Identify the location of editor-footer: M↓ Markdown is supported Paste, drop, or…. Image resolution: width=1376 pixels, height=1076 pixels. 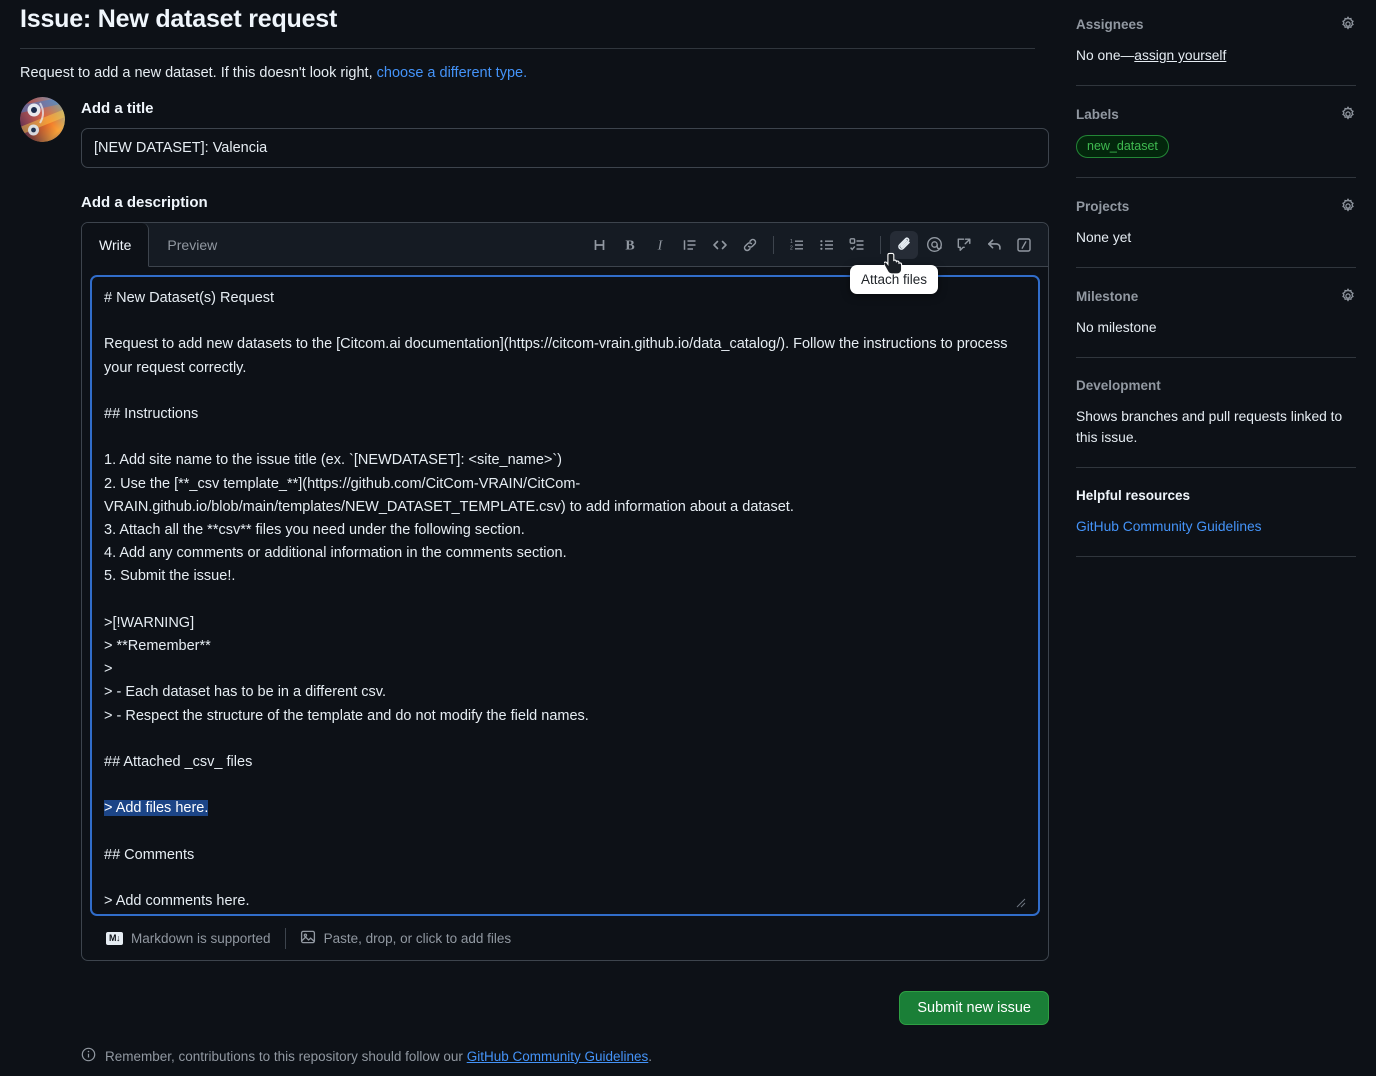
(565, 938).